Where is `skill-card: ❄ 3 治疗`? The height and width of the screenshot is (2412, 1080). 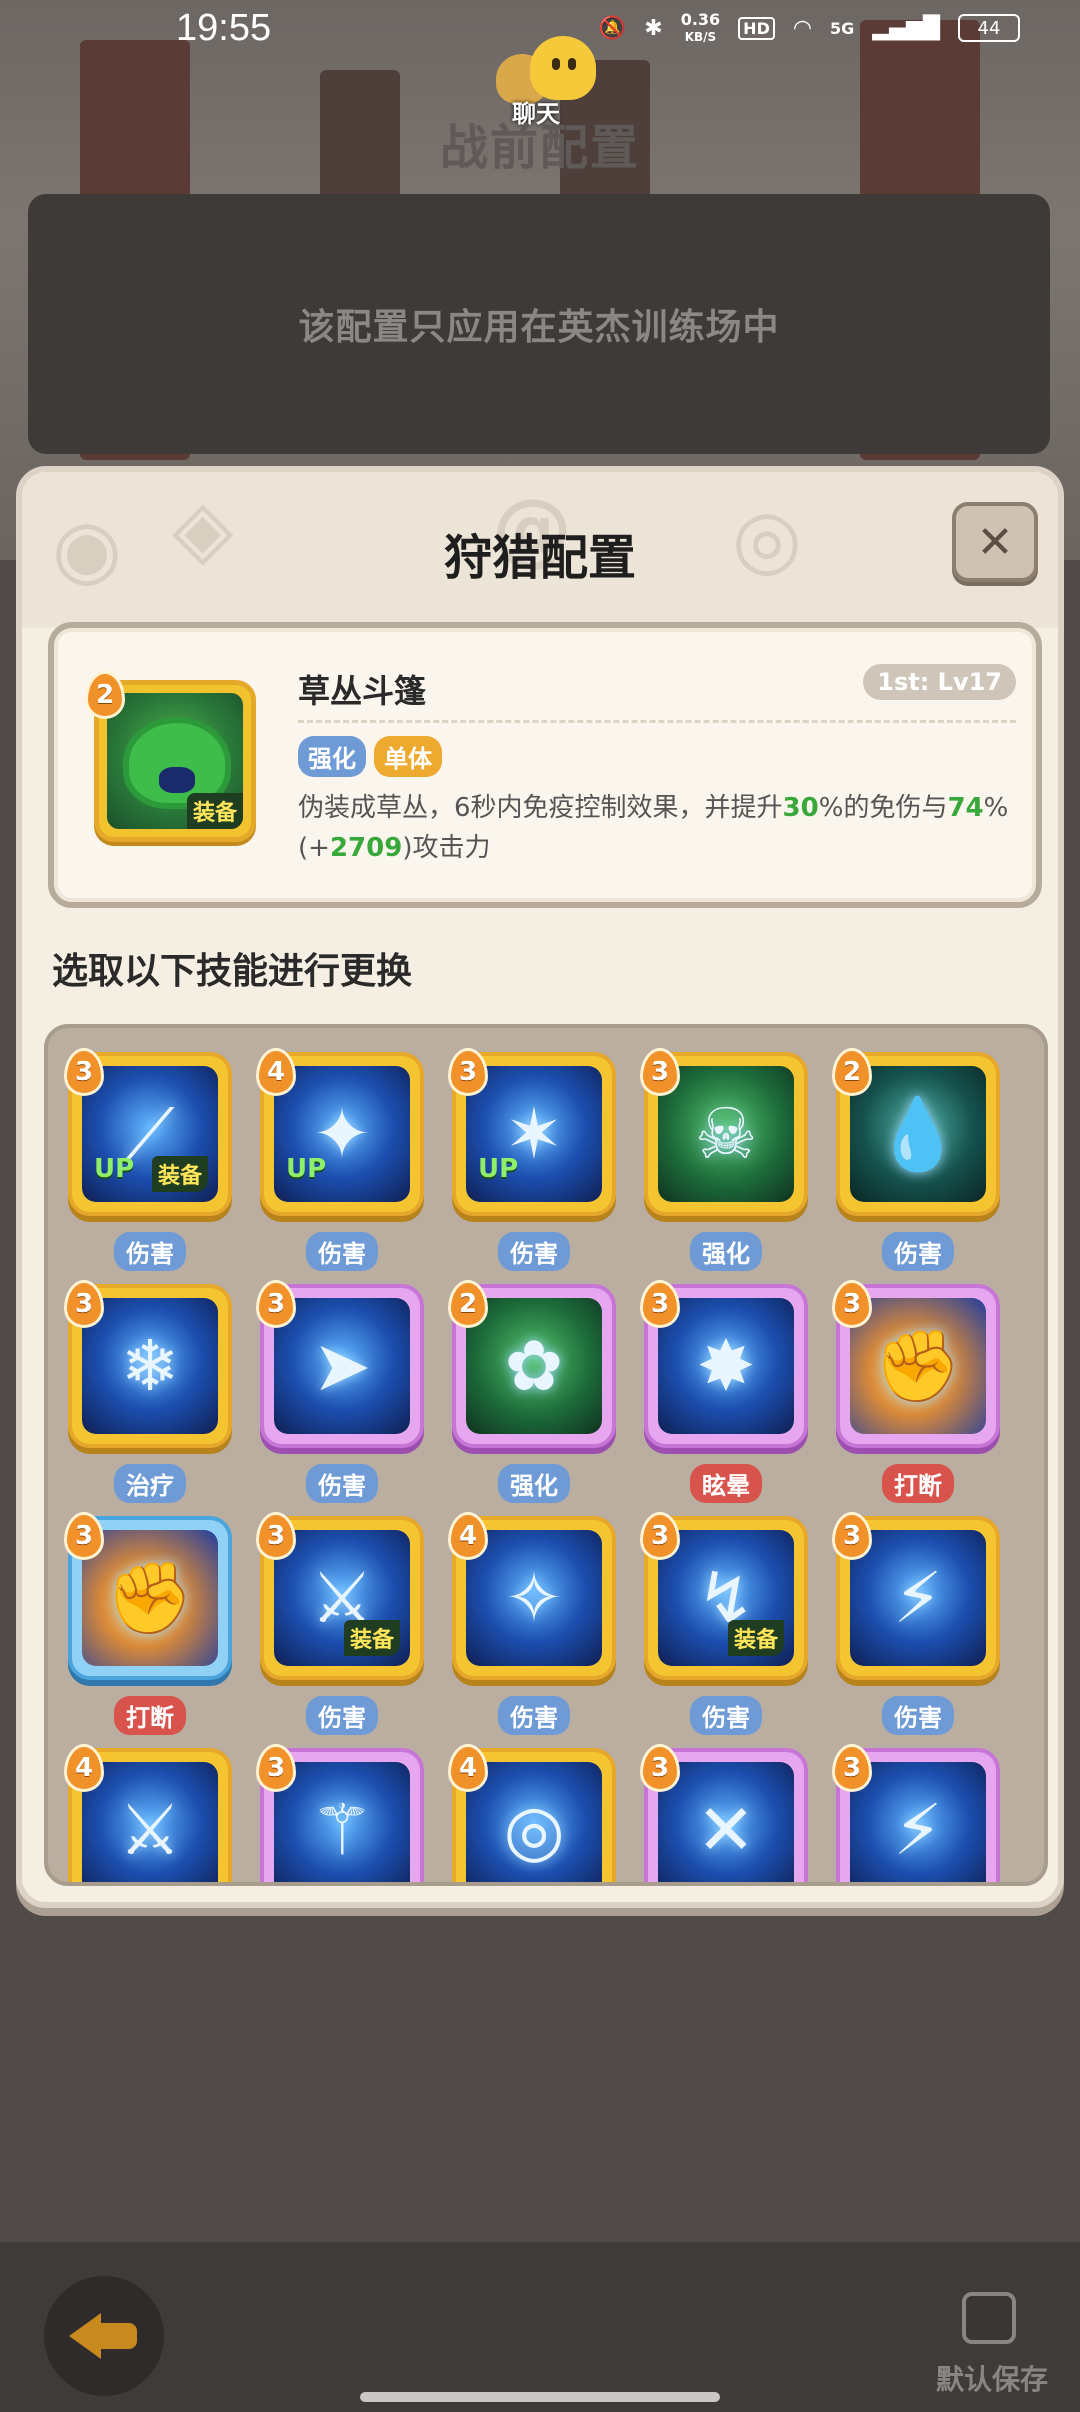 skill-card: ❄ 3 治疗 is located at coordinates (148, 1396).